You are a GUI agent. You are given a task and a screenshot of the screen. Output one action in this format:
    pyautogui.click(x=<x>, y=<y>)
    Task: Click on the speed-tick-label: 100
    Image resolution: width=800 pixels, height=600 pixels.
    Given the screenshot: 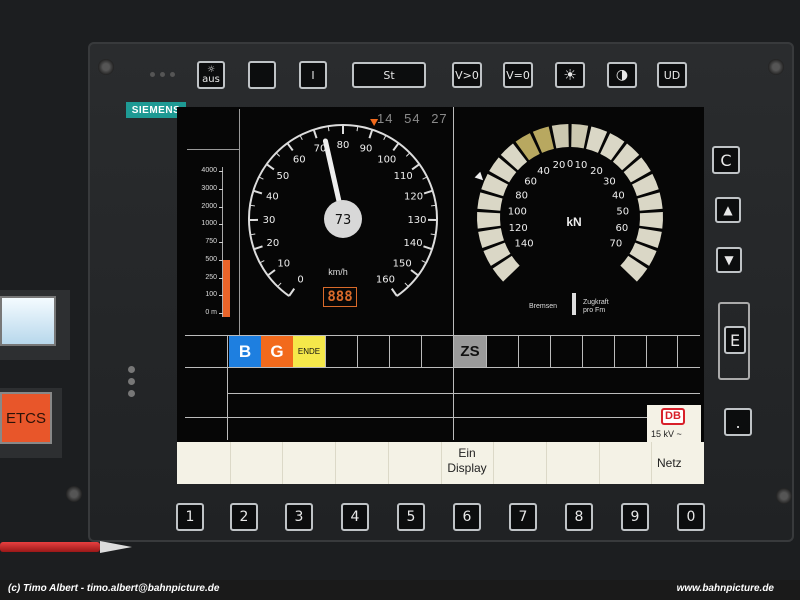 What is the action you would take?
    pyautogui.click(x=386, y=159)
    